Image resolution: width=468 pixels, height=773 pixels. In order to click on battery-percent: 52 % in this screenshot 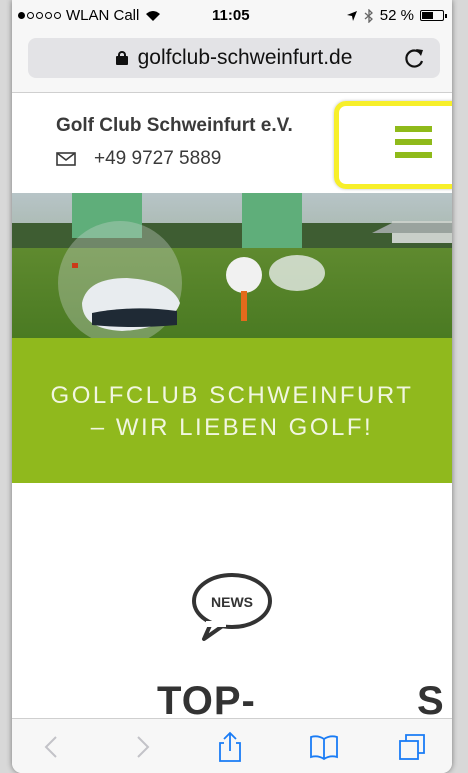, I will do `click(396, 15)`.